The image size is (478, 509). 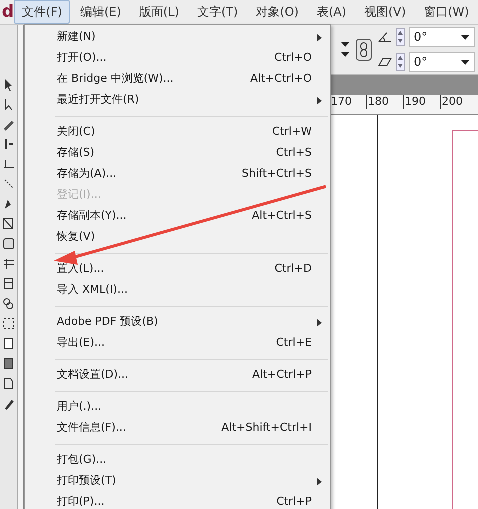 I want to click on ruler-label: 180, so click(x=384, y=102).